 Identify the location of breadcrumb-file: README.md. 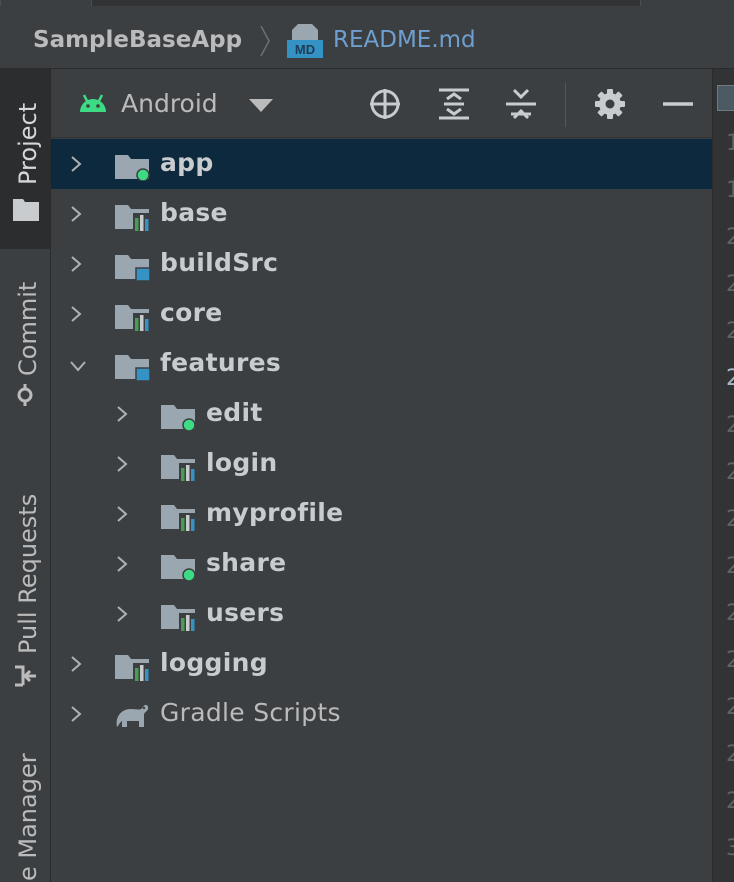
(404, 40).